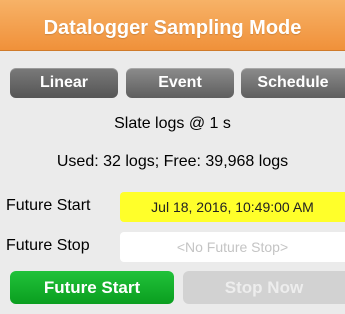  What do you see at coordinates (48, 205) in the screenshot?
I see `future-start-label: Future Start` at bounding box center [48, 205].